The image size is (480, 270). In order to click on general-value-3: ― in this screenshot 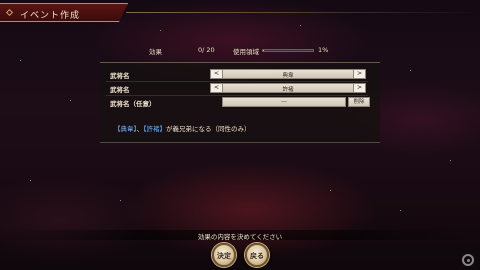, I will do `click(284, 102)`.